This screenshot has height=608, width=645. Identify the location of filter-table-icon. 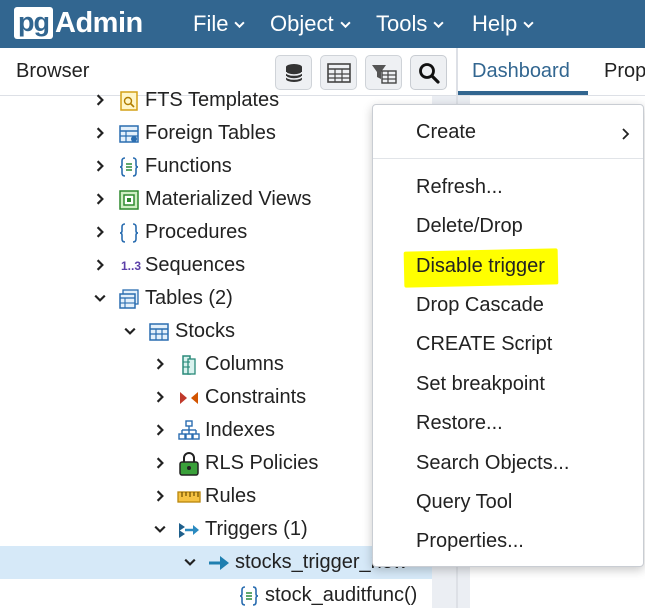
(384, 74).